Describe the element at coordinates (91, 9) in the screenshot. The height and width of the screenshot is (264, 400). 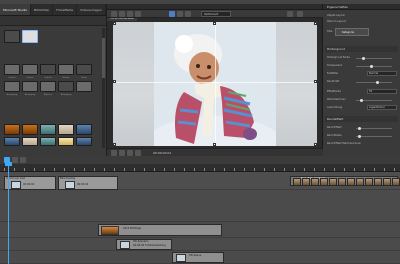
I see `tab-video-templates: Videovorlagen` at that location.